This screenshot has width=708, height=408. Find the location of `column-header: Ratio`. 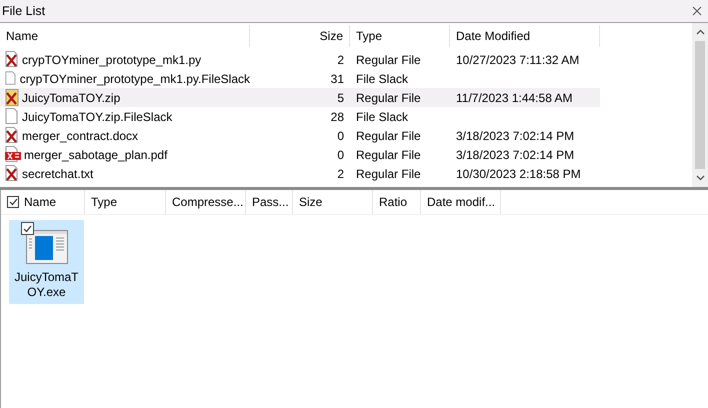

column-header: Ratio is located at coordinates (393, 202).